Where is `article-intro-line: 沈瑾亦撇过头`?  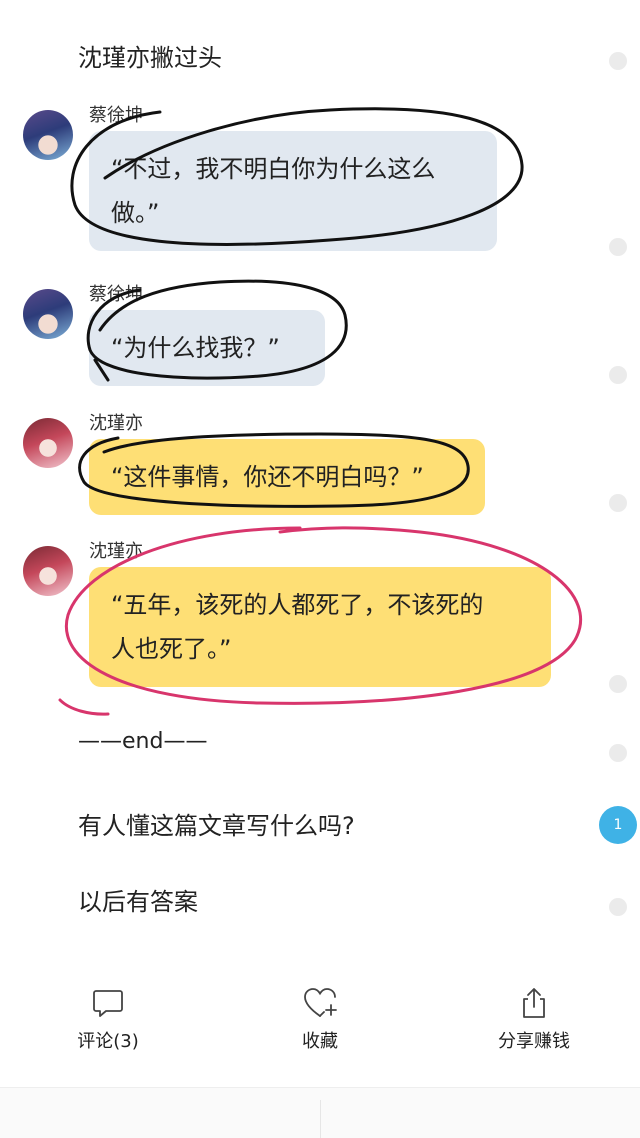 article-intro-line: 沈瑾亦撇过头 is located at coordinates (150, 58).